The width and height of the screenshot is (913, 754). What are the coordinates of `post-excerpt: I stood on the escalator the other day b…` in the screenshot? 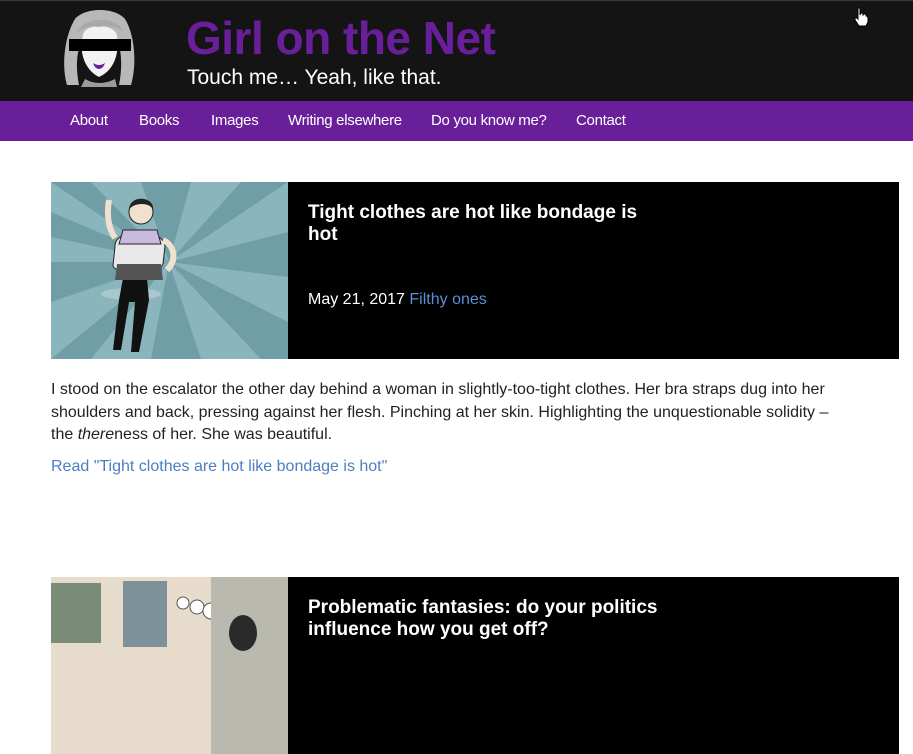 It's located at (451, 413).